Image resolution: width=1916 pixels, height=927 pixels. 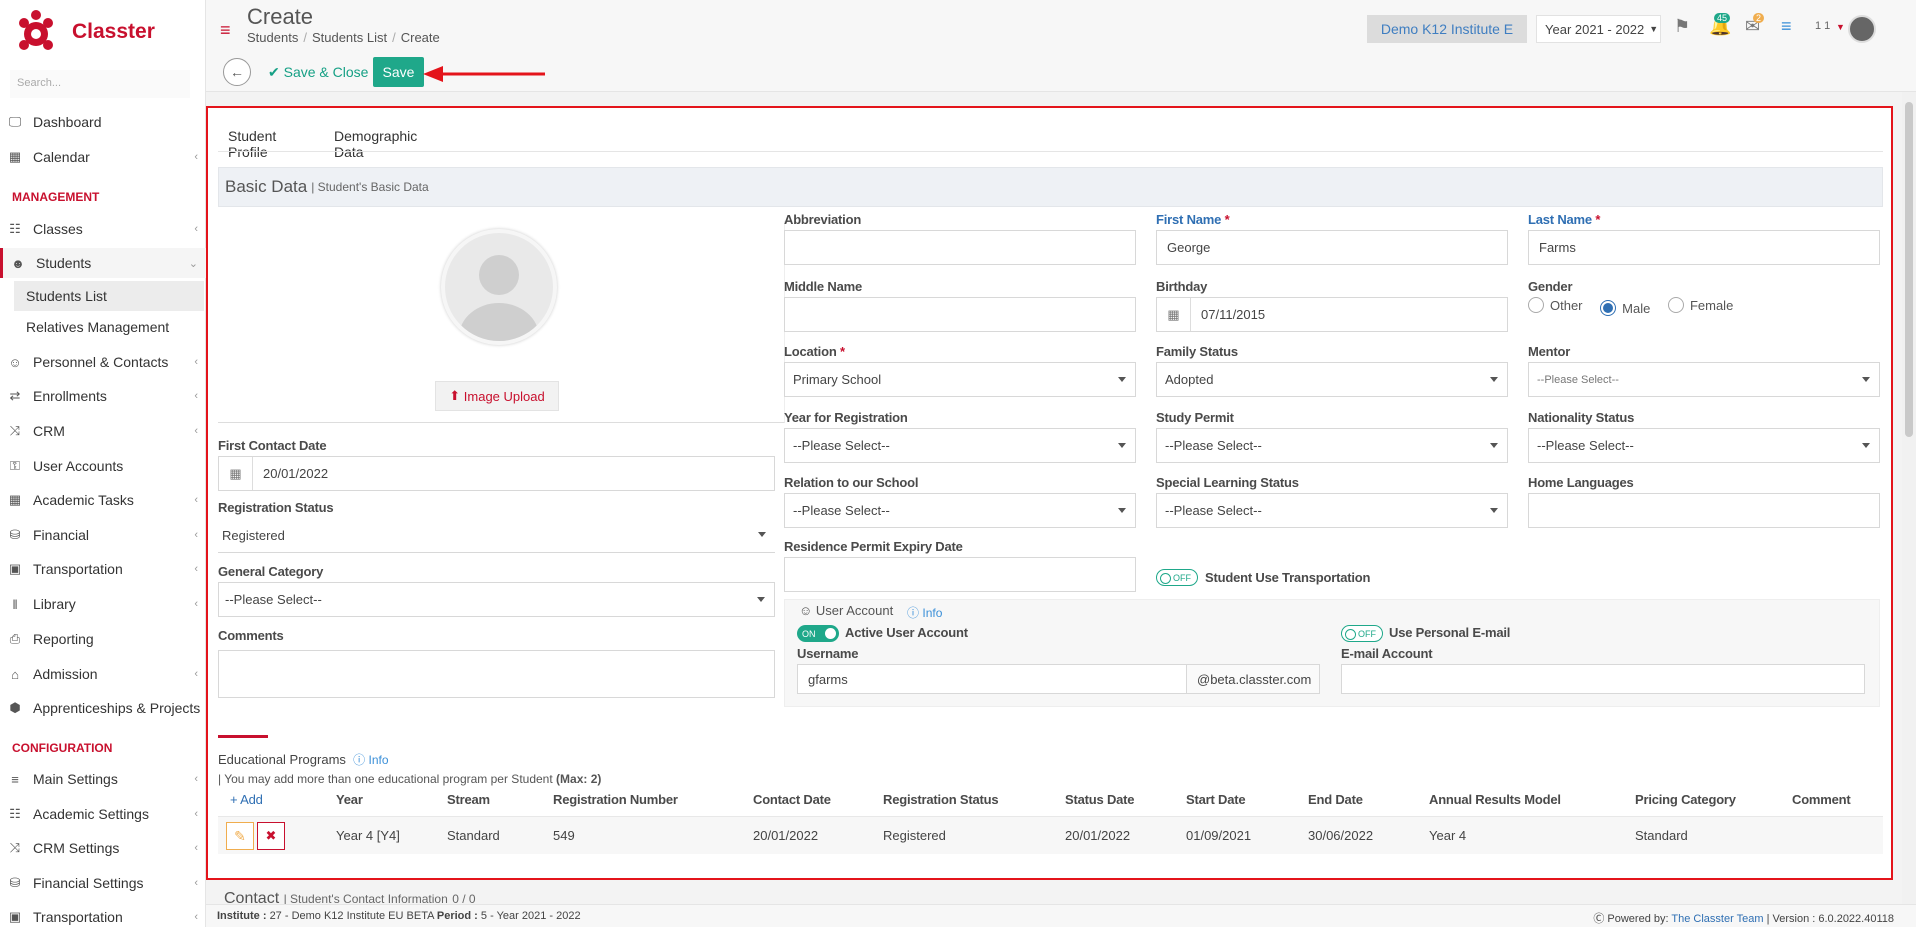 I want to click on study-permit-select: --Please Select--, so click(x=1332, y=445).